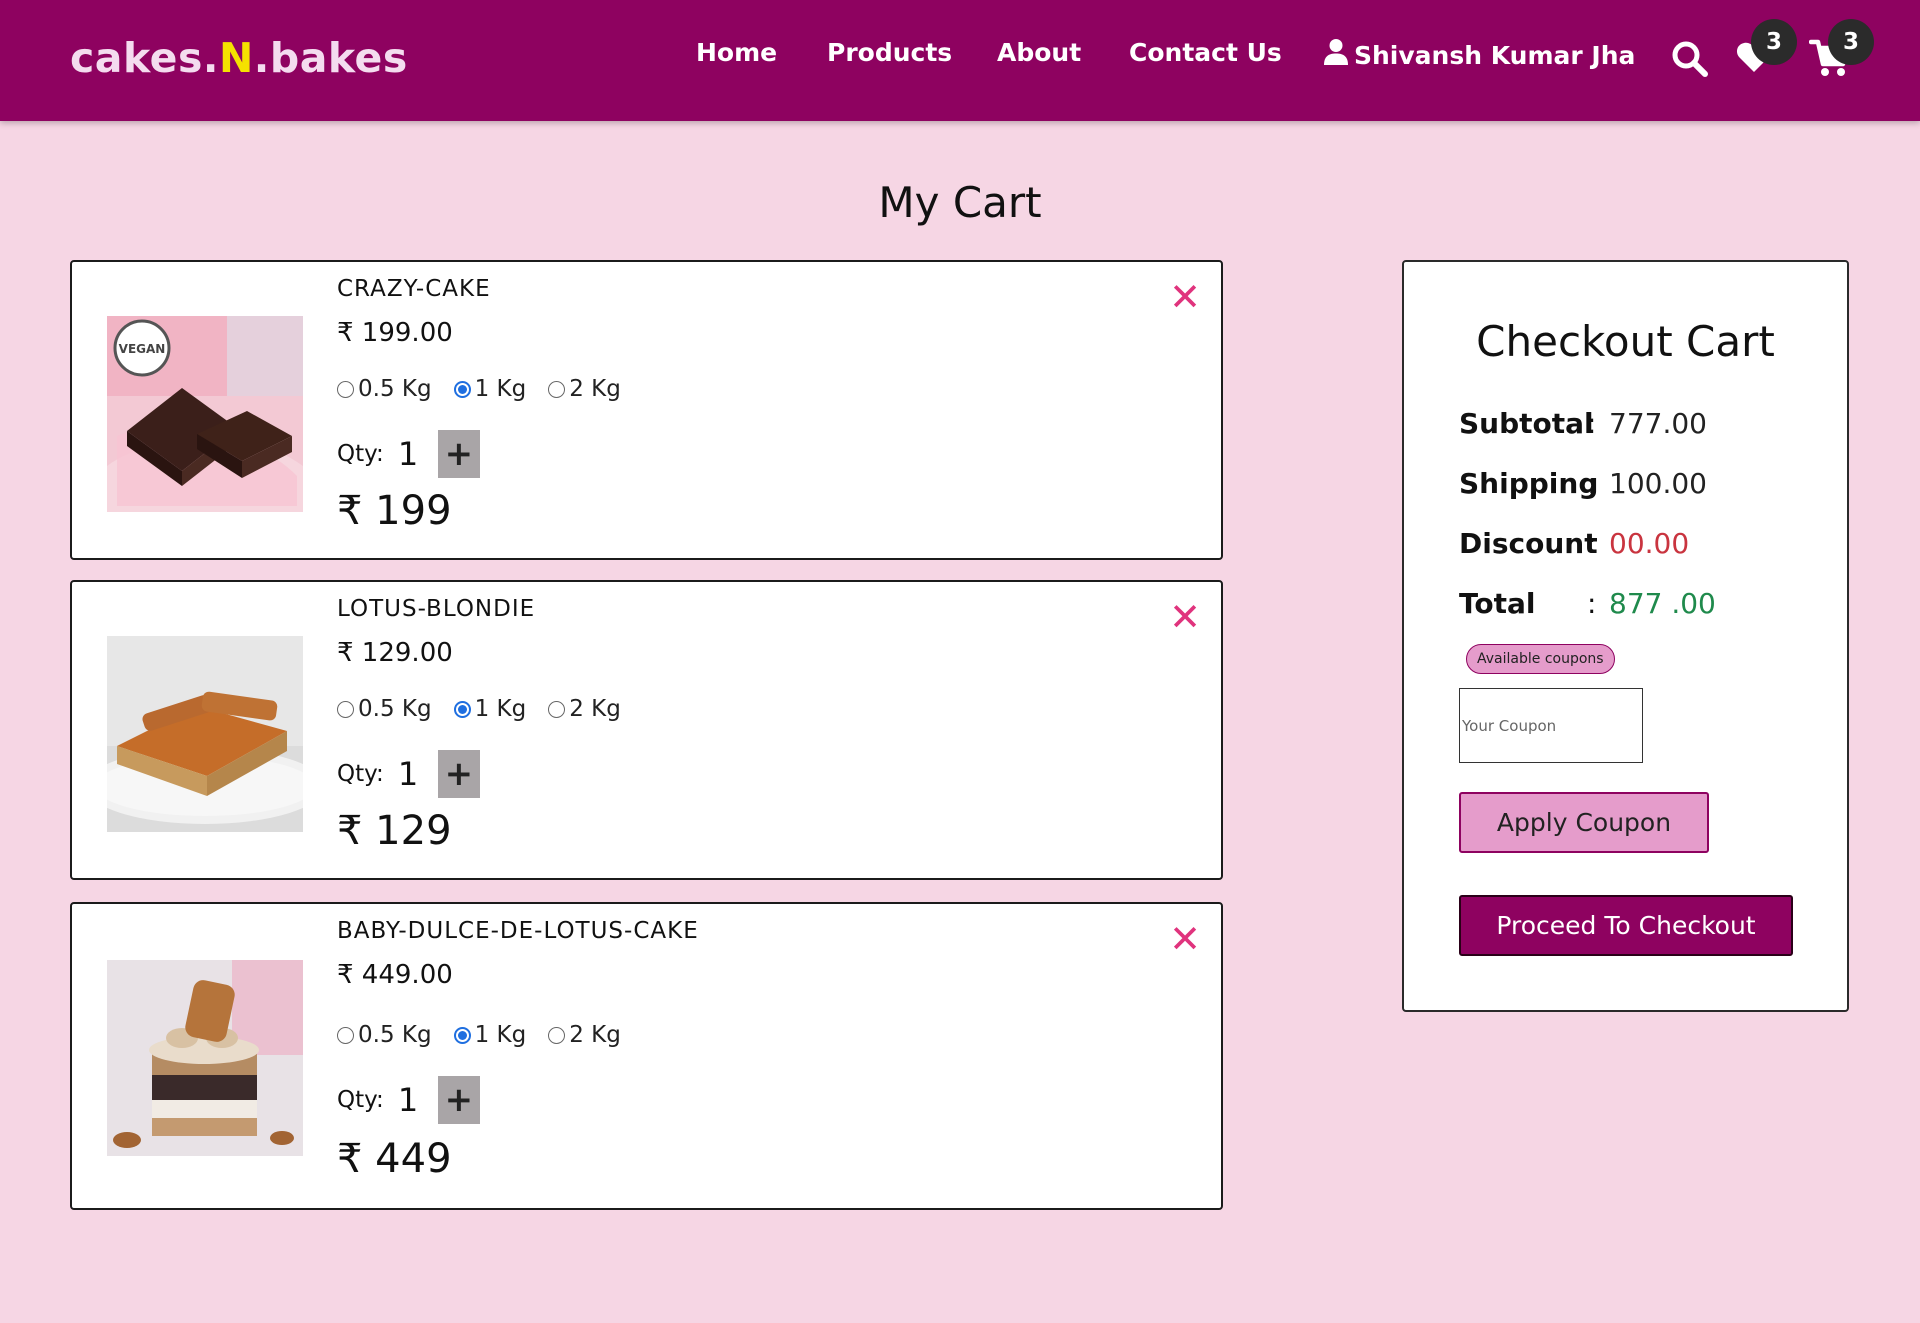 Image resolution: width=1920 pixels, height=1323 pixels. What do you see at coordinates (1625, 341) in the screenshot?
I see `checkout-title: Checkout Cart` at bounding box center [1625, 341].